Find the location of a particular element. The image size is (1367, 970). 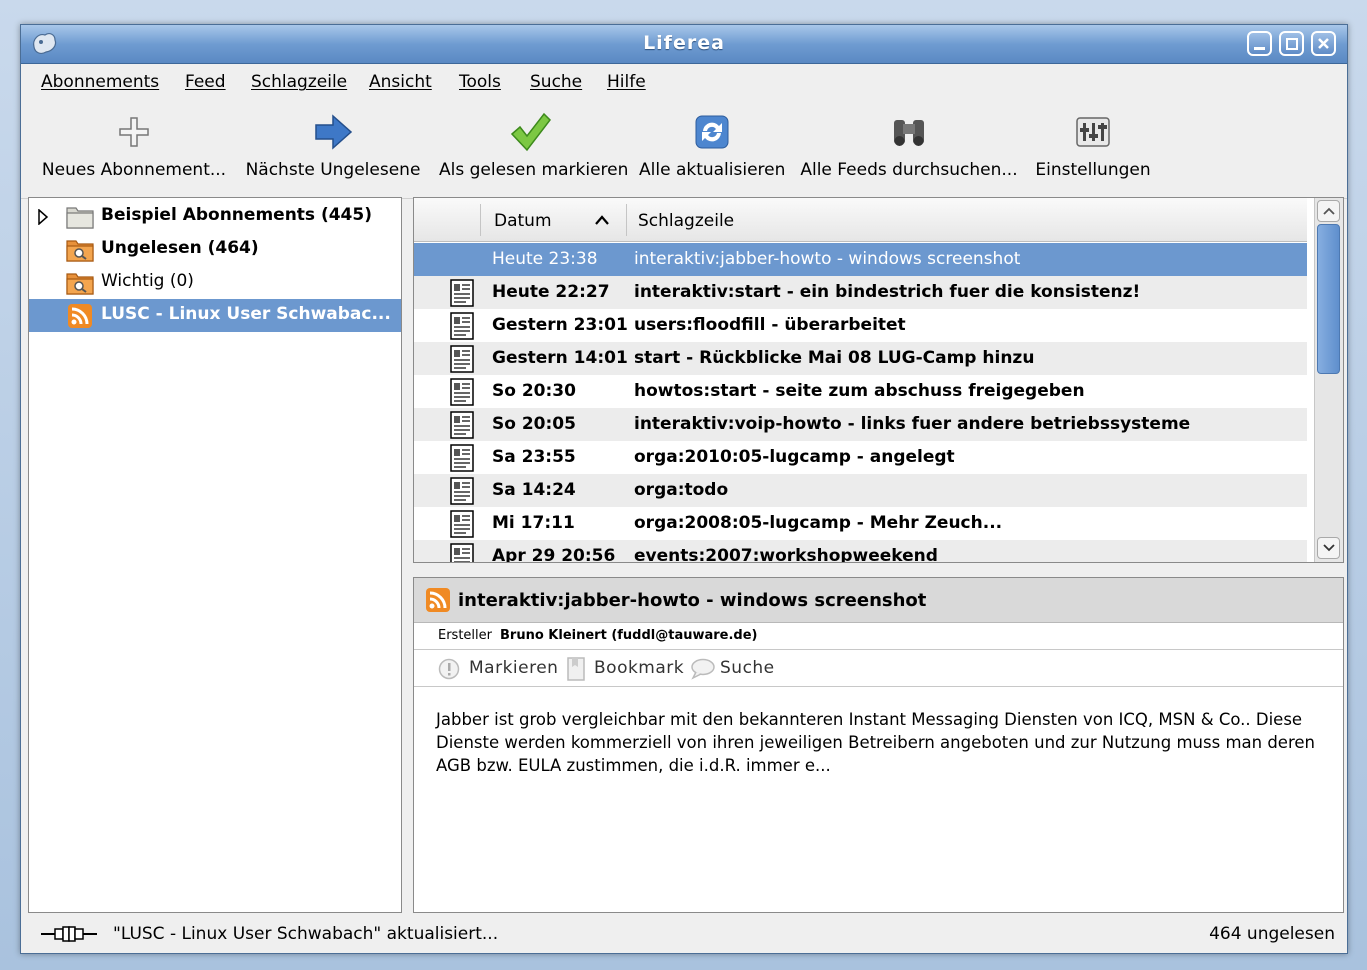

headline-date: Apr 29 20:56 is located at coordinates (554, 554).